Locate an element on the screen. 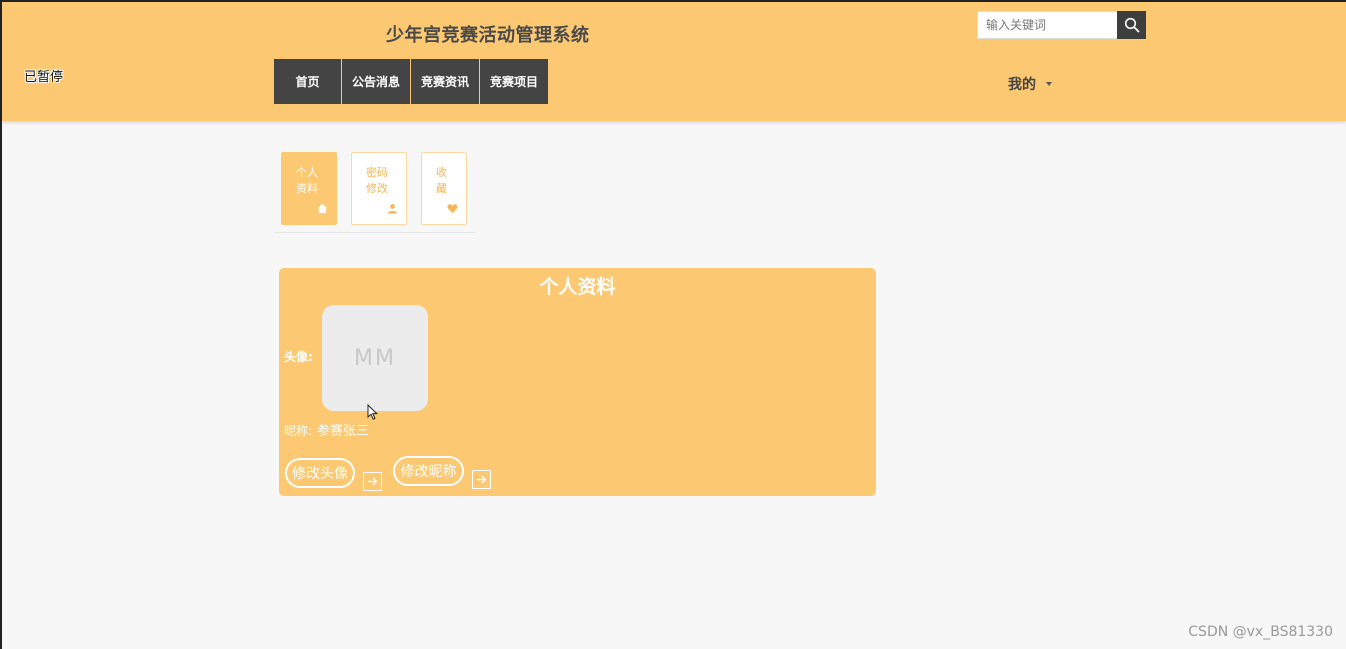 The height and width of the screenshot is (649, 1346). tab-password-label: 密码修改 is located at coordinates (377, 180).